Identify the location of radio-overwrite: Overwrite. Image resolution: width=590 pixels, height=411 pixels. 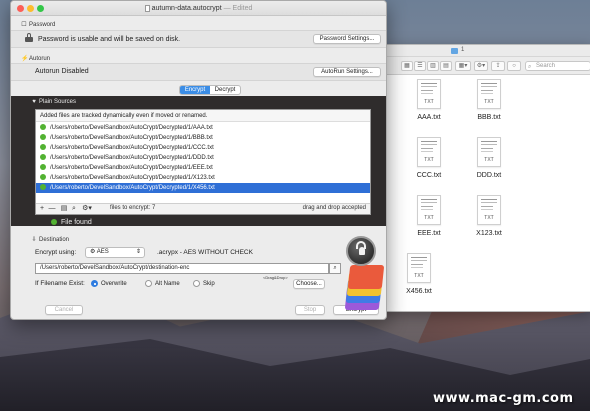
(109, 284).